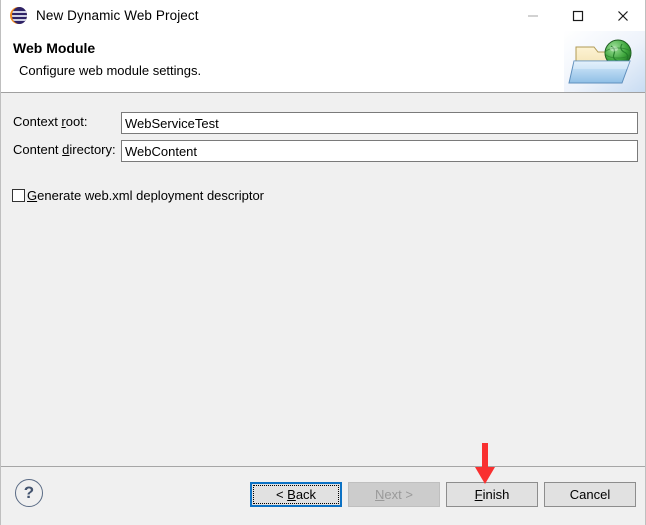  I want to click on dialog-footer: ? < Back Next > Finish Cancel, so click(323, 495).